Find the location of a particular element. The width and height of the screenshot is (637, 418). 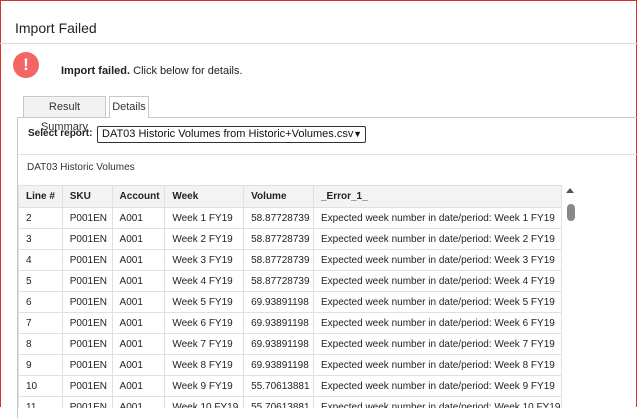

cell-line: 4 is located at coordinates (40, 260).